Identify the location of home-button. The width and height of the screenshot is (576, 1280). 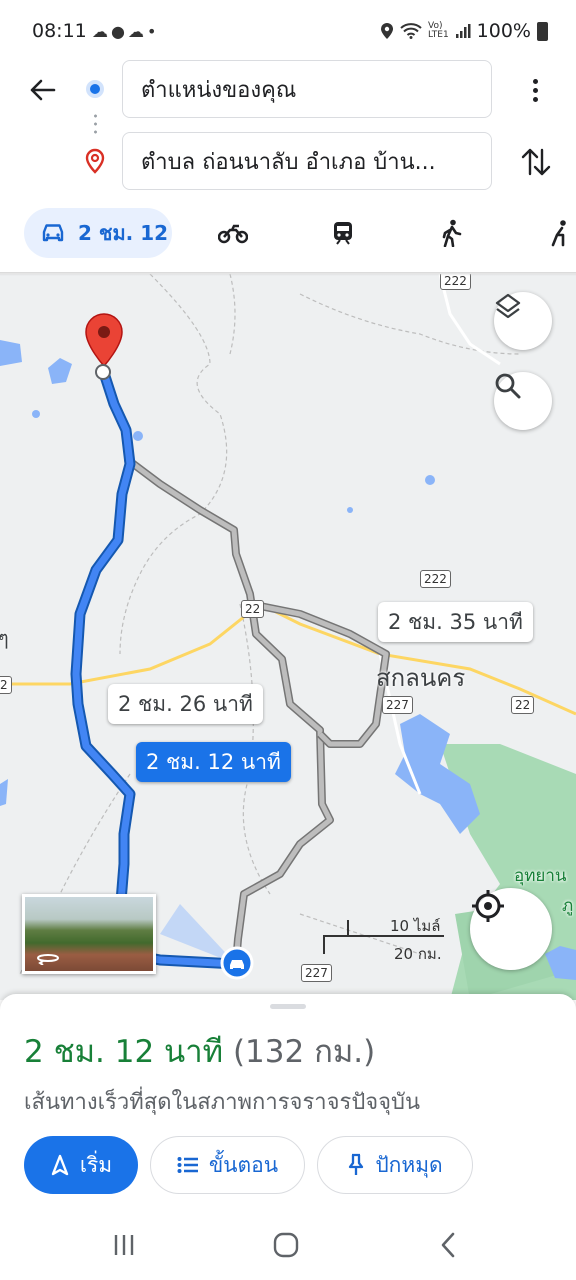
(286, 1245).